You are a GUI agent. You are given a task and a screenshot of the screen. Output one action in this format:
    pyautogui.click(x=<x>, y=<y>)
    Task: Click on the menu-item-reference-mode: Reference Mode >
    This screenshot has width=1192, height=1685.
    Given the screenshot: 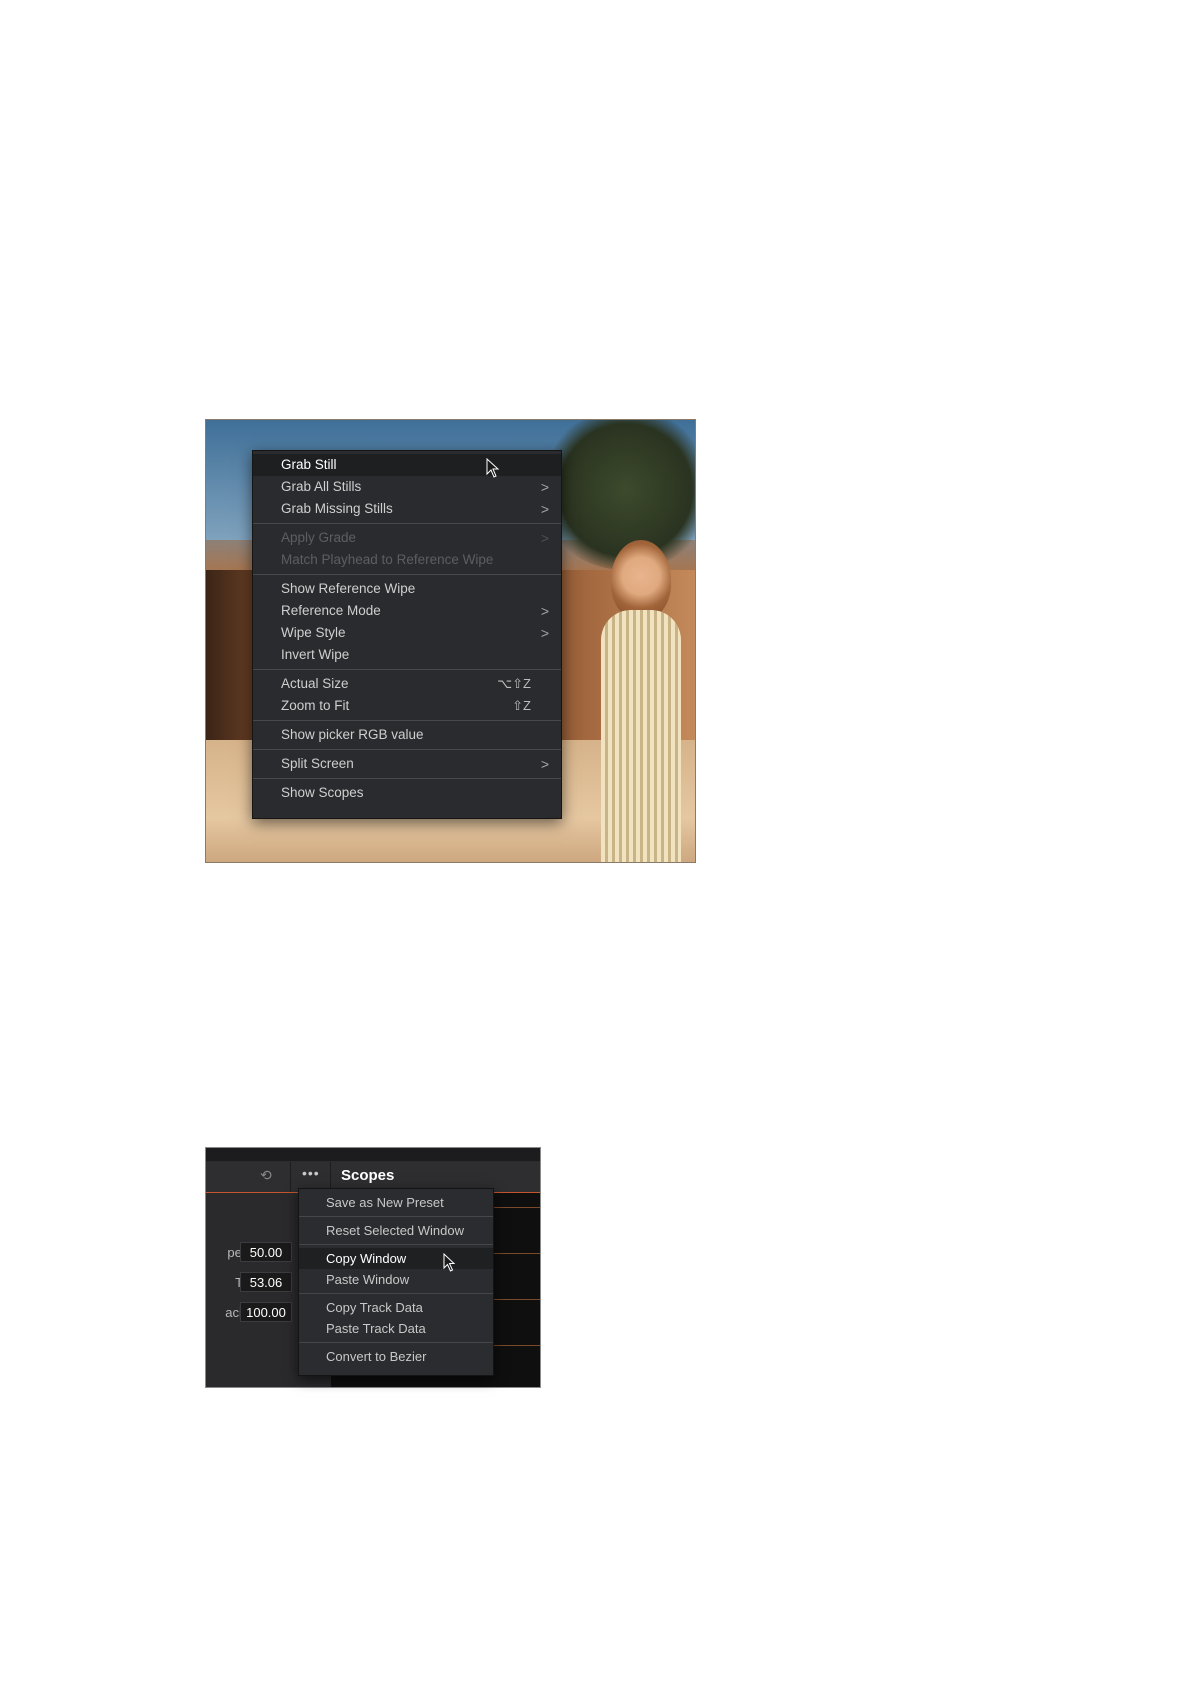 What is the action you would take?
    pyautogui.click(x=407, y=611)
    